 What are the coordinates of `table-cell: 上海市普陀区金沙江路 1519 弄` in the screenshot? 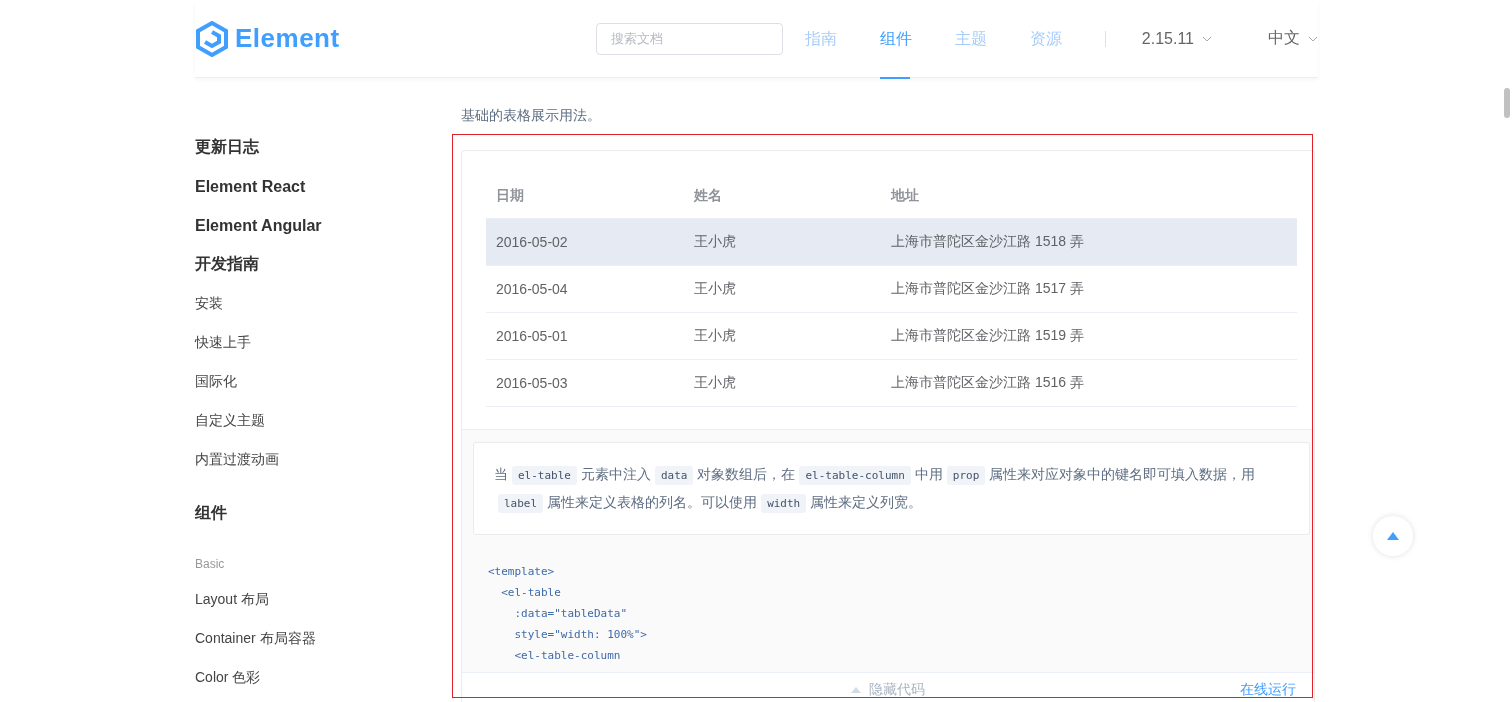 It's located at (1089, 336).